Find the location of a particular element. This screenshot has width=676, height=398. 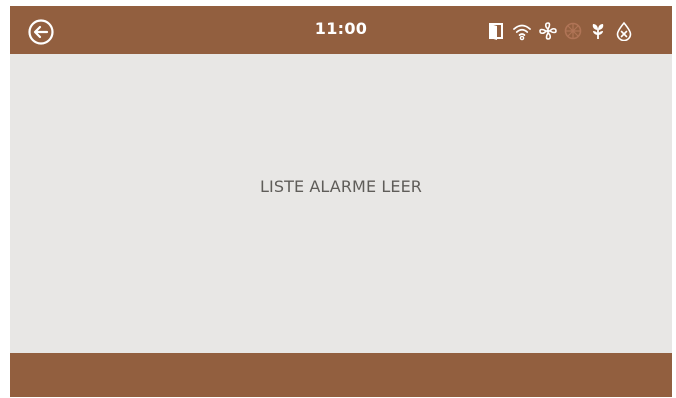

heating-icon is located at coordinates (573, 31).